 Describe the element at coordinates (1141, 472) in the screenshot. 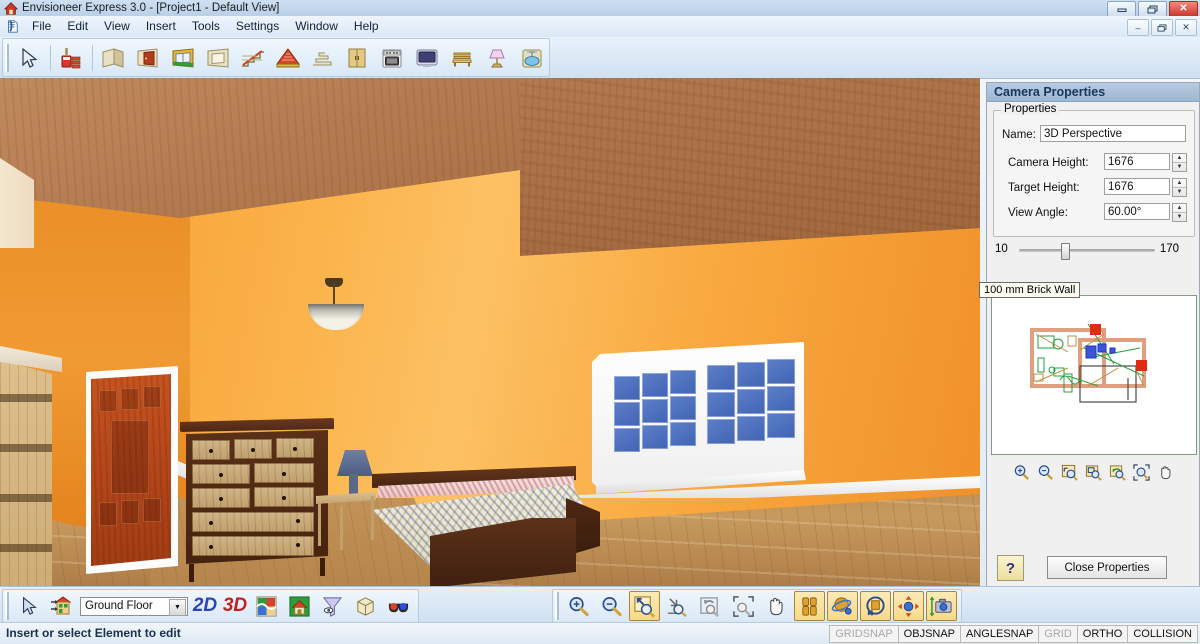

I see `preview-zoom-all-button` at that location.